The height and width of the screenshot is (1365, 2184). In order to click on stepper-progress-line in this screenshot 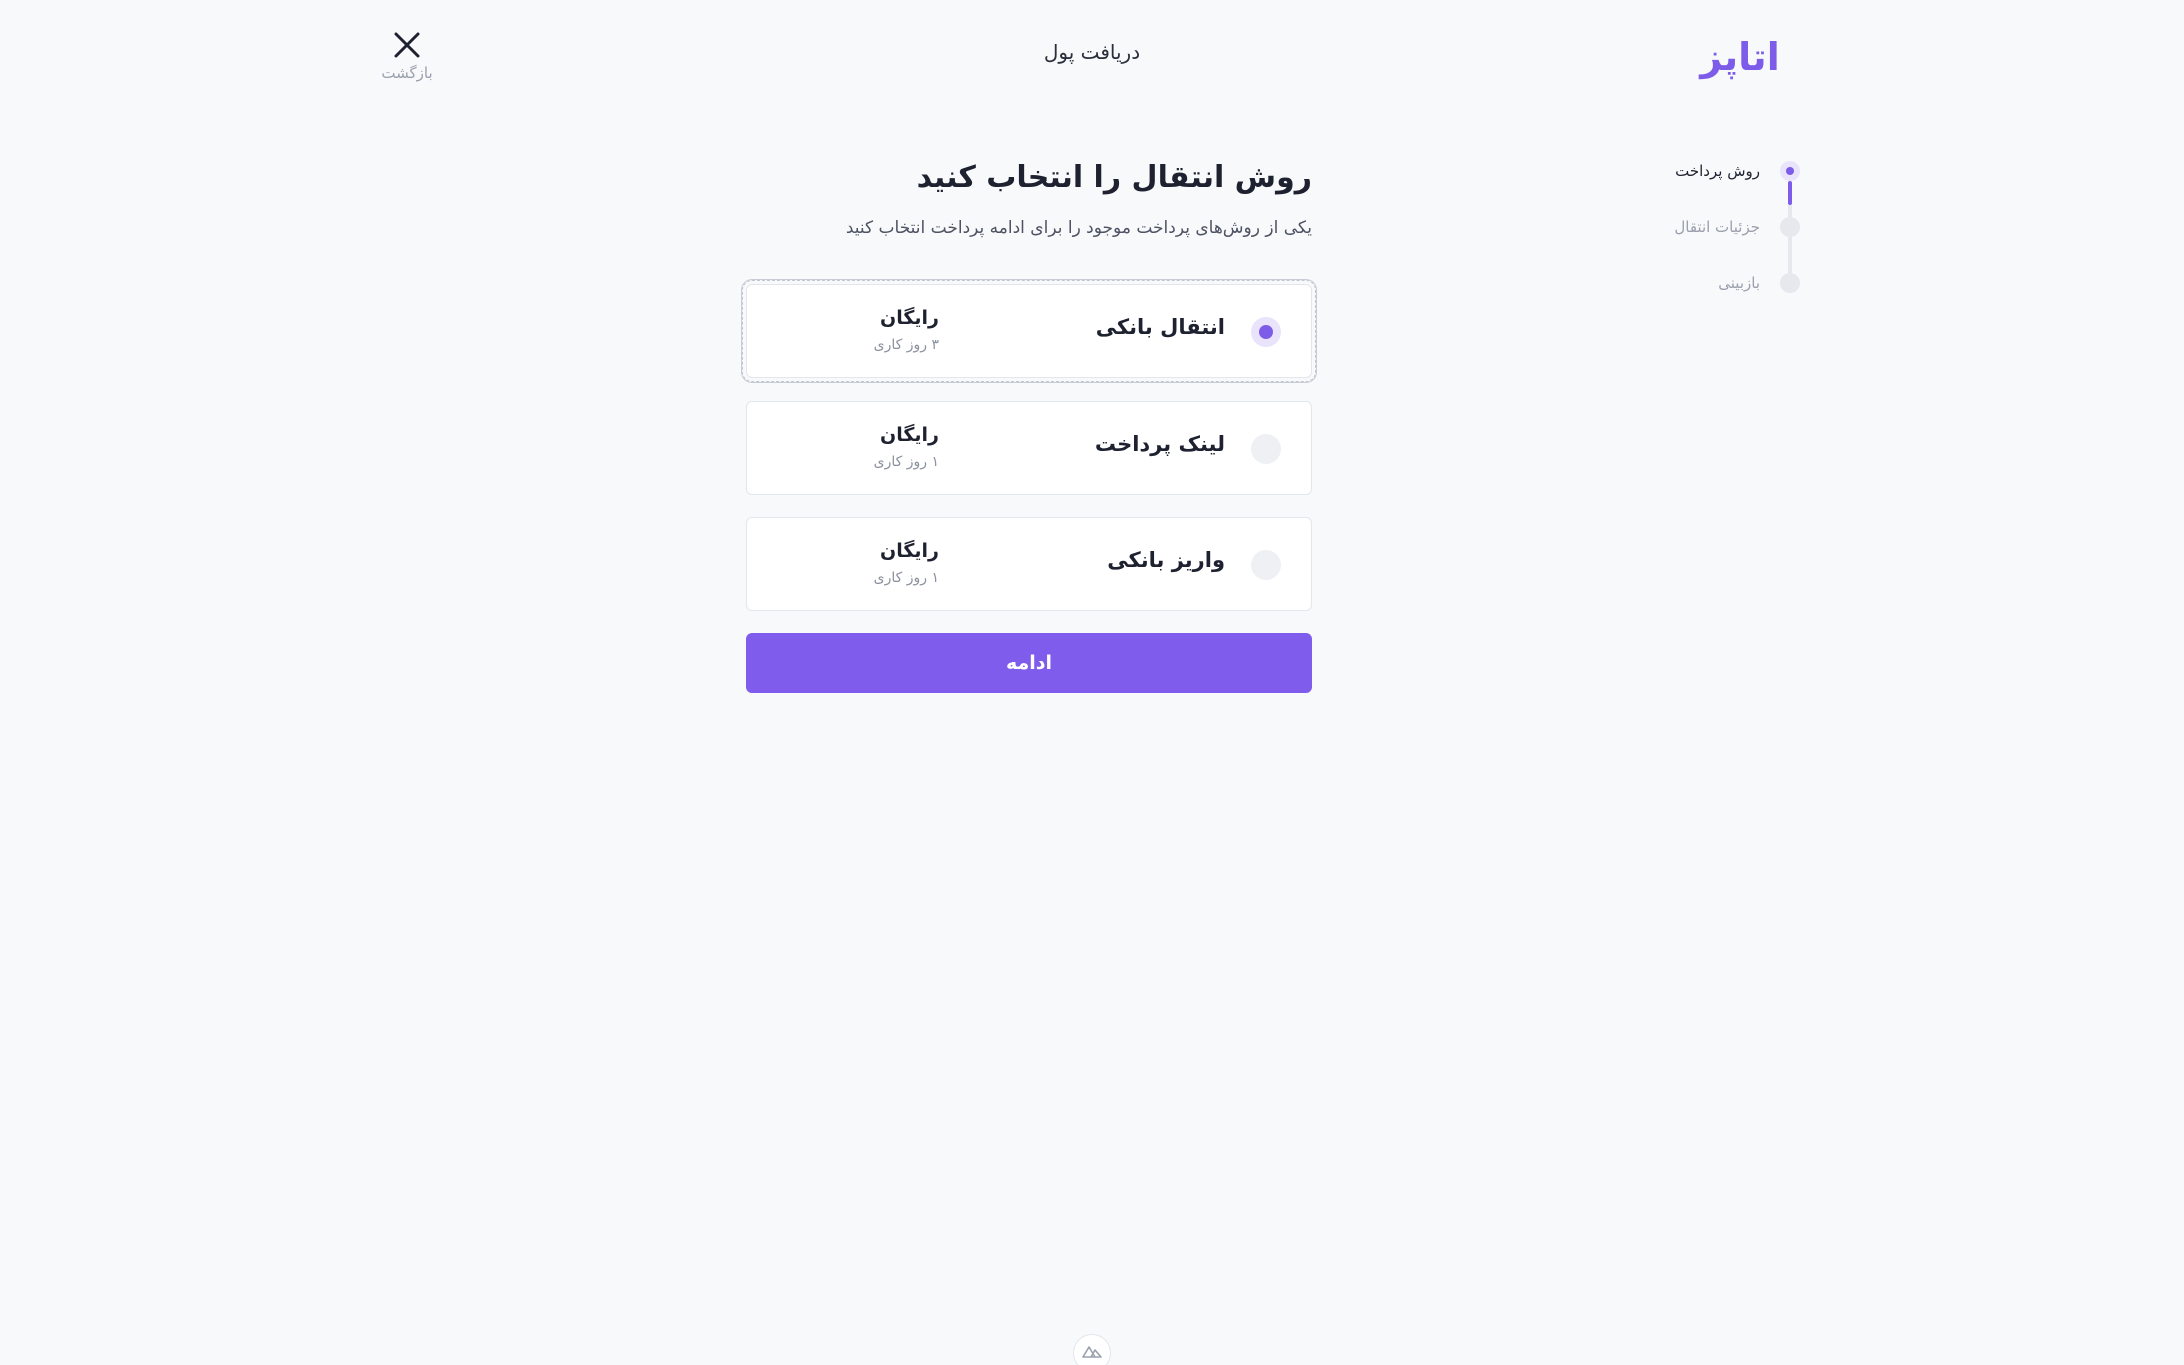, I will do `click(1790, 193)`.